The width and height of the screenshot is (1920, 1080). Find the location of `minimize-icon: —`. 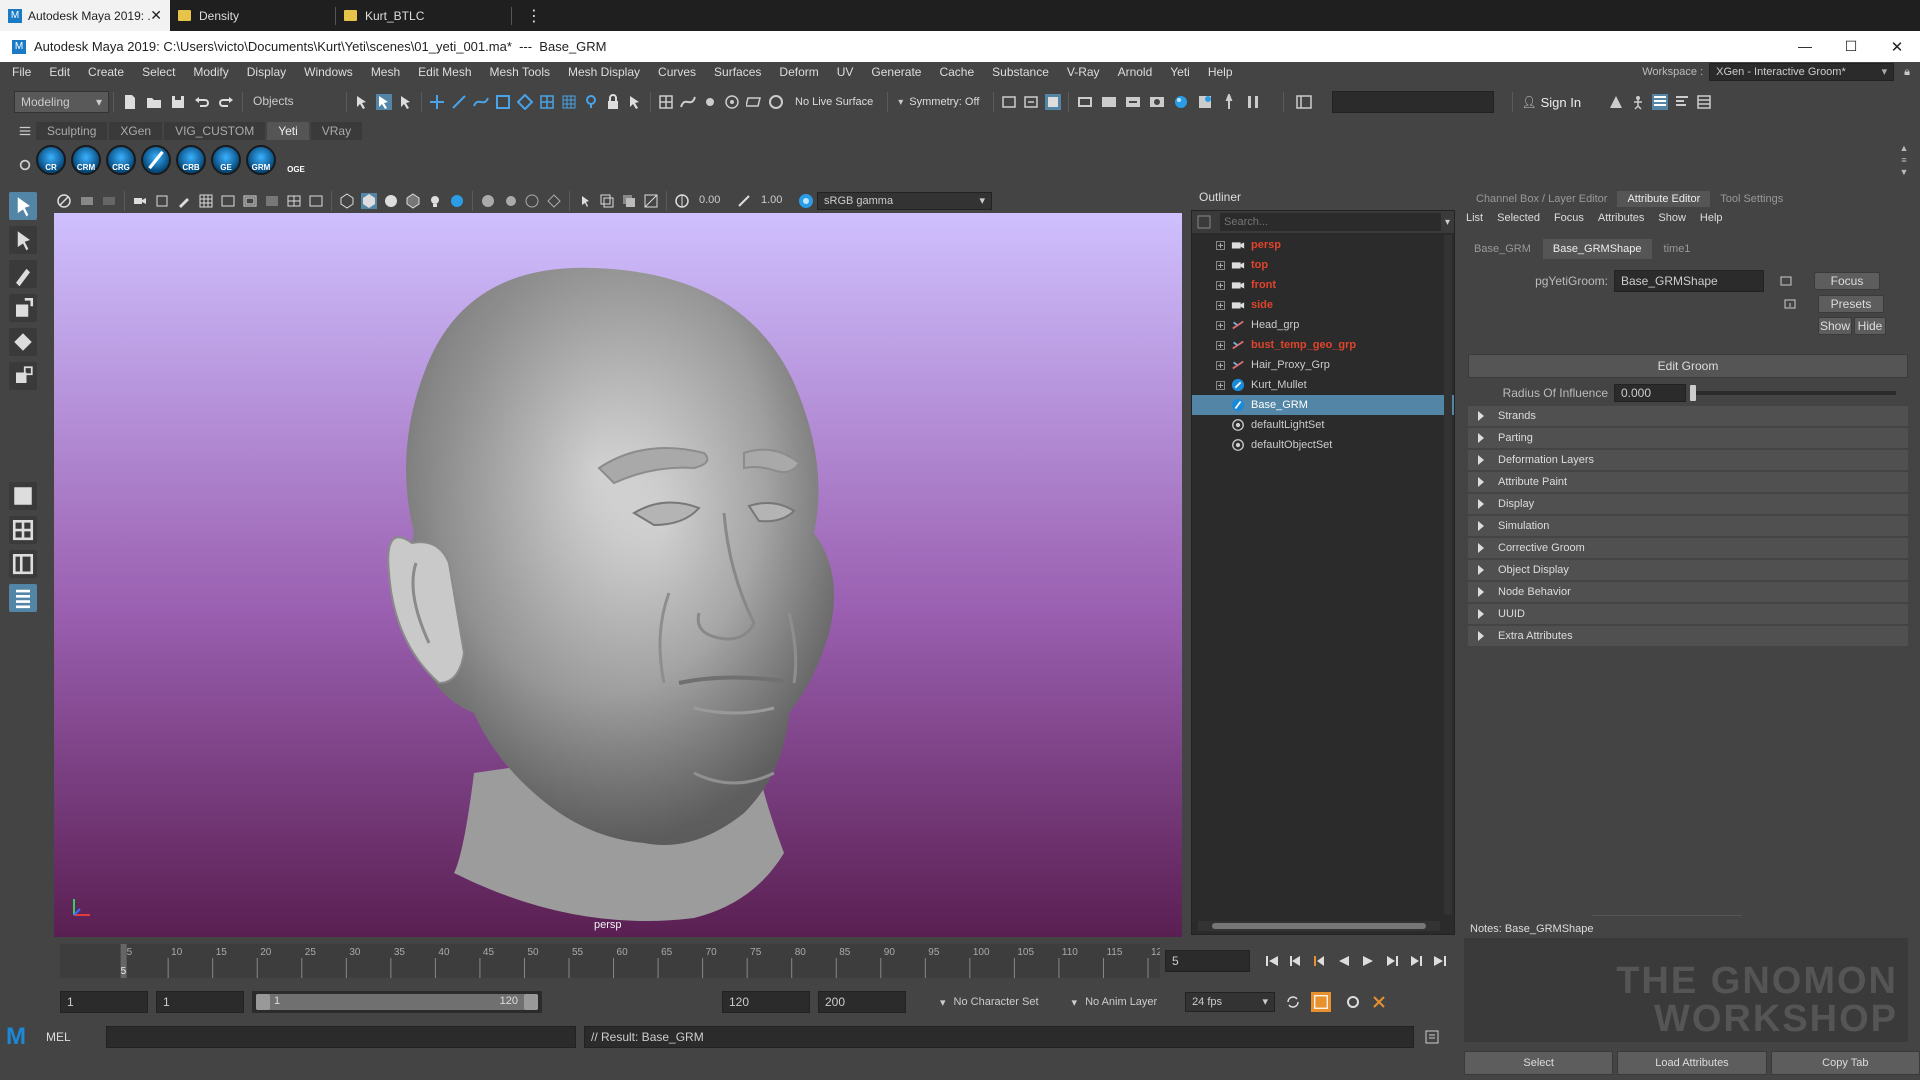

minimize-icon: — is located at coordinates (1805, 47).